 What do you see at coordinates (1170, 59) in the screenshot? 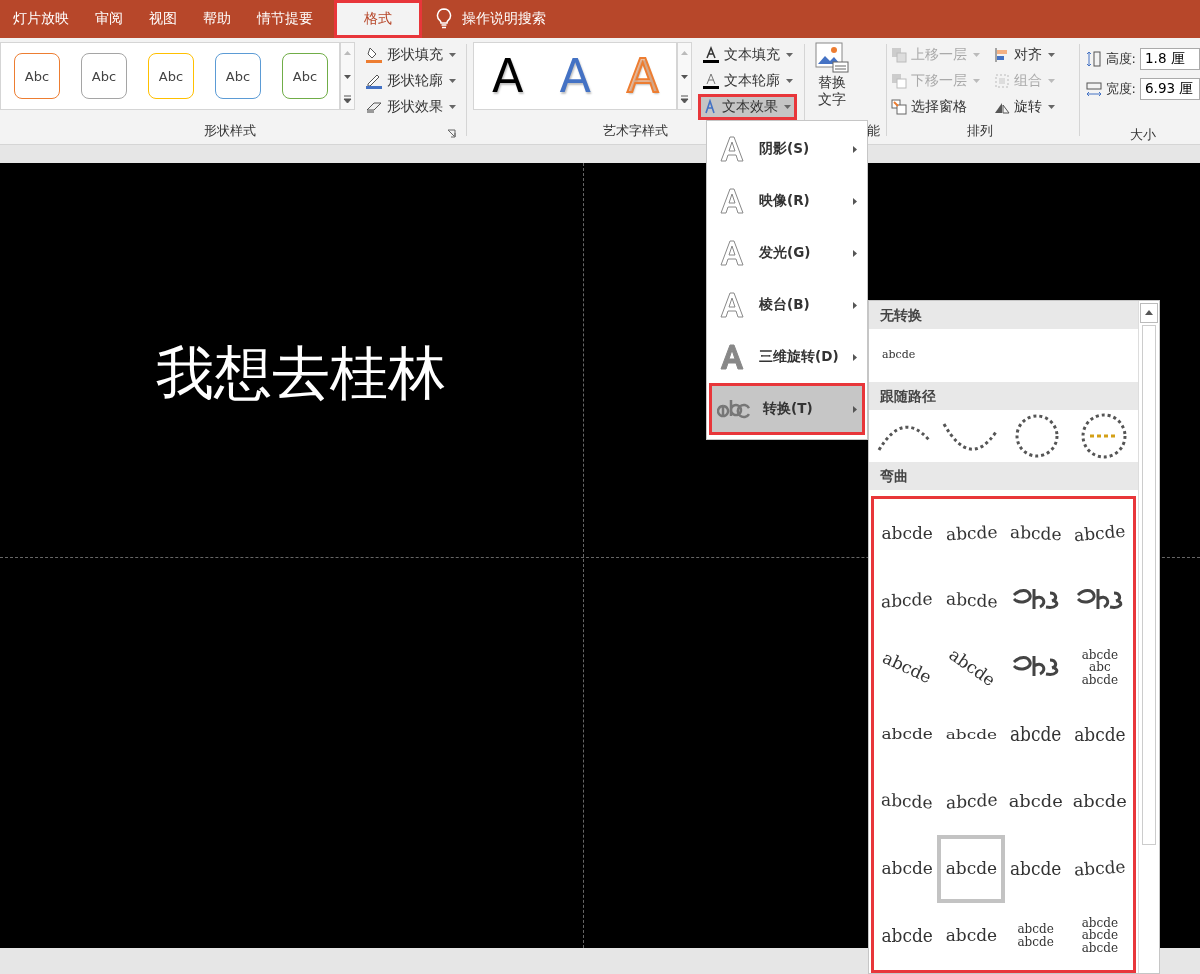
I see `size-input: 1.8 厘` at bounding box center [1170, 59].